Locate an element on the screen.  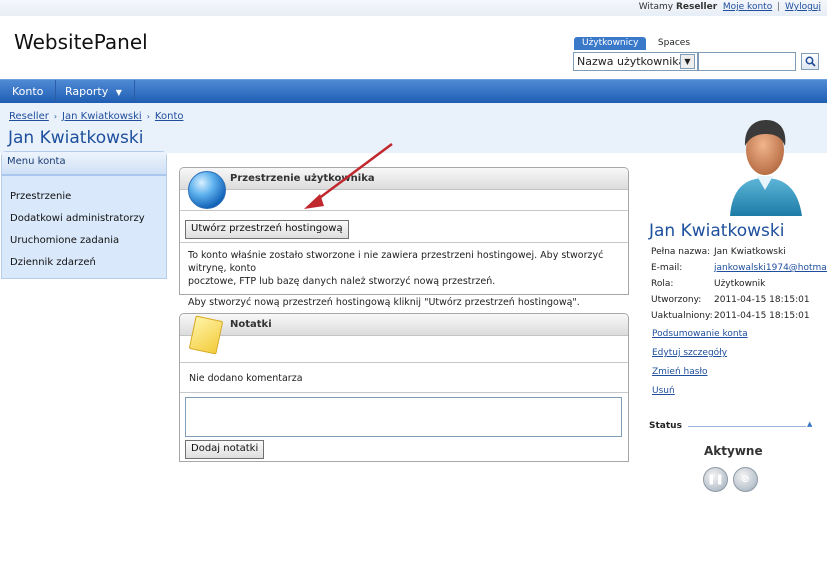
nav-item-raporty: Raporty ▼ is located at coordinates (94, 91).